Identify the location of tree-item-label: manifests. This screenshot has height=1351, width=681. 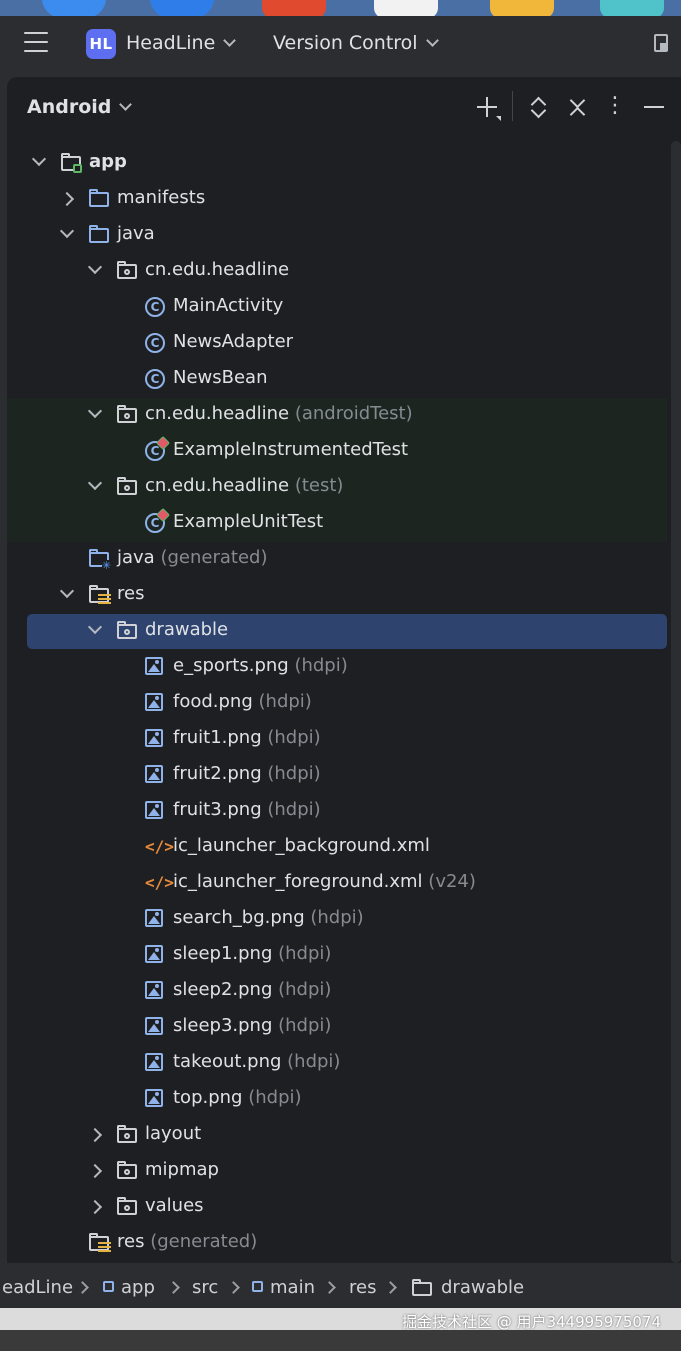
(161, 197).